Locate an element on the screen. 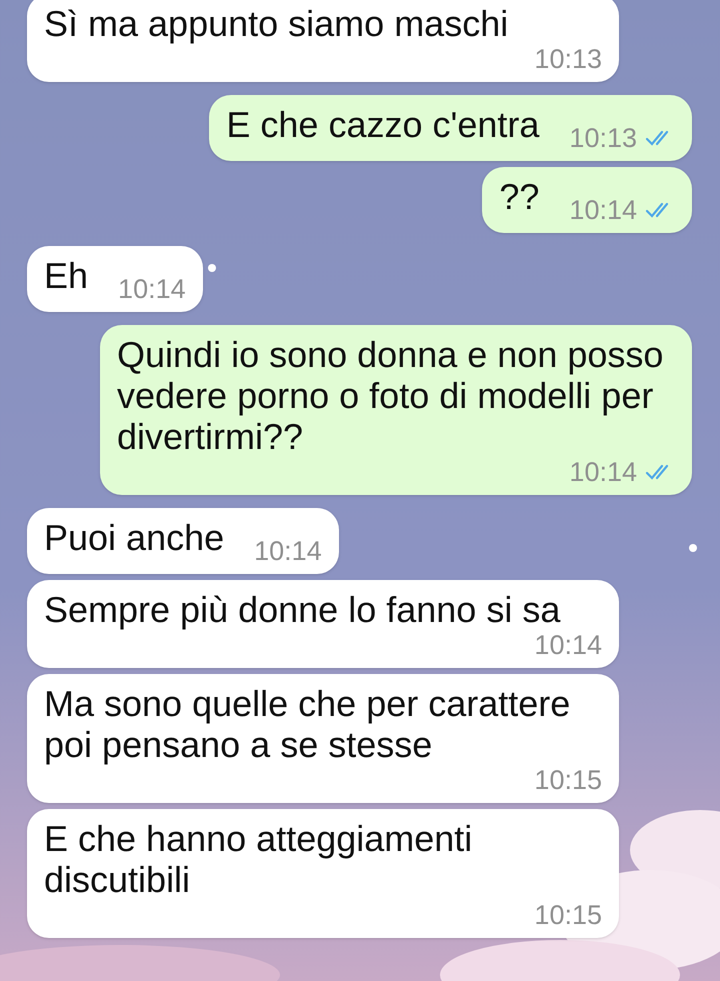 The height and width of the screenshot is (981, 720). message-text: ?? is located at coordinates (519, 196).